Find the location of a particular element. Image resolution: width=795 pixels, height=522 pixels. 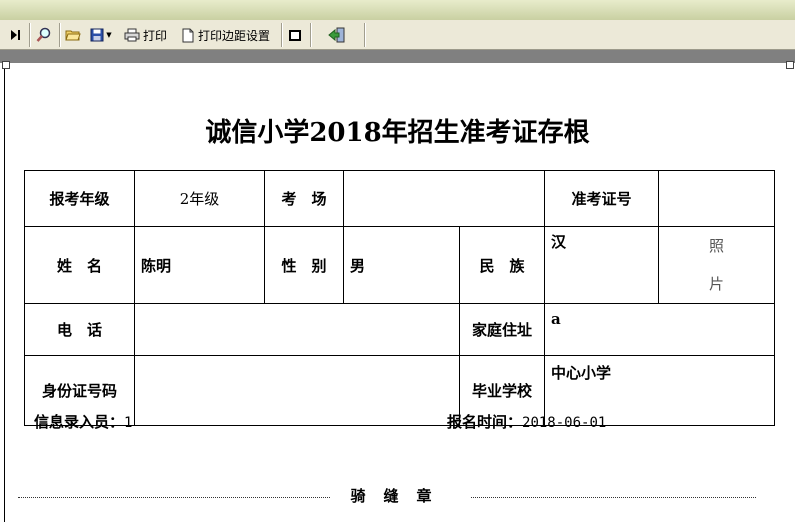

ethnicity-label: 民 族 is located at coordinates (502, 265).